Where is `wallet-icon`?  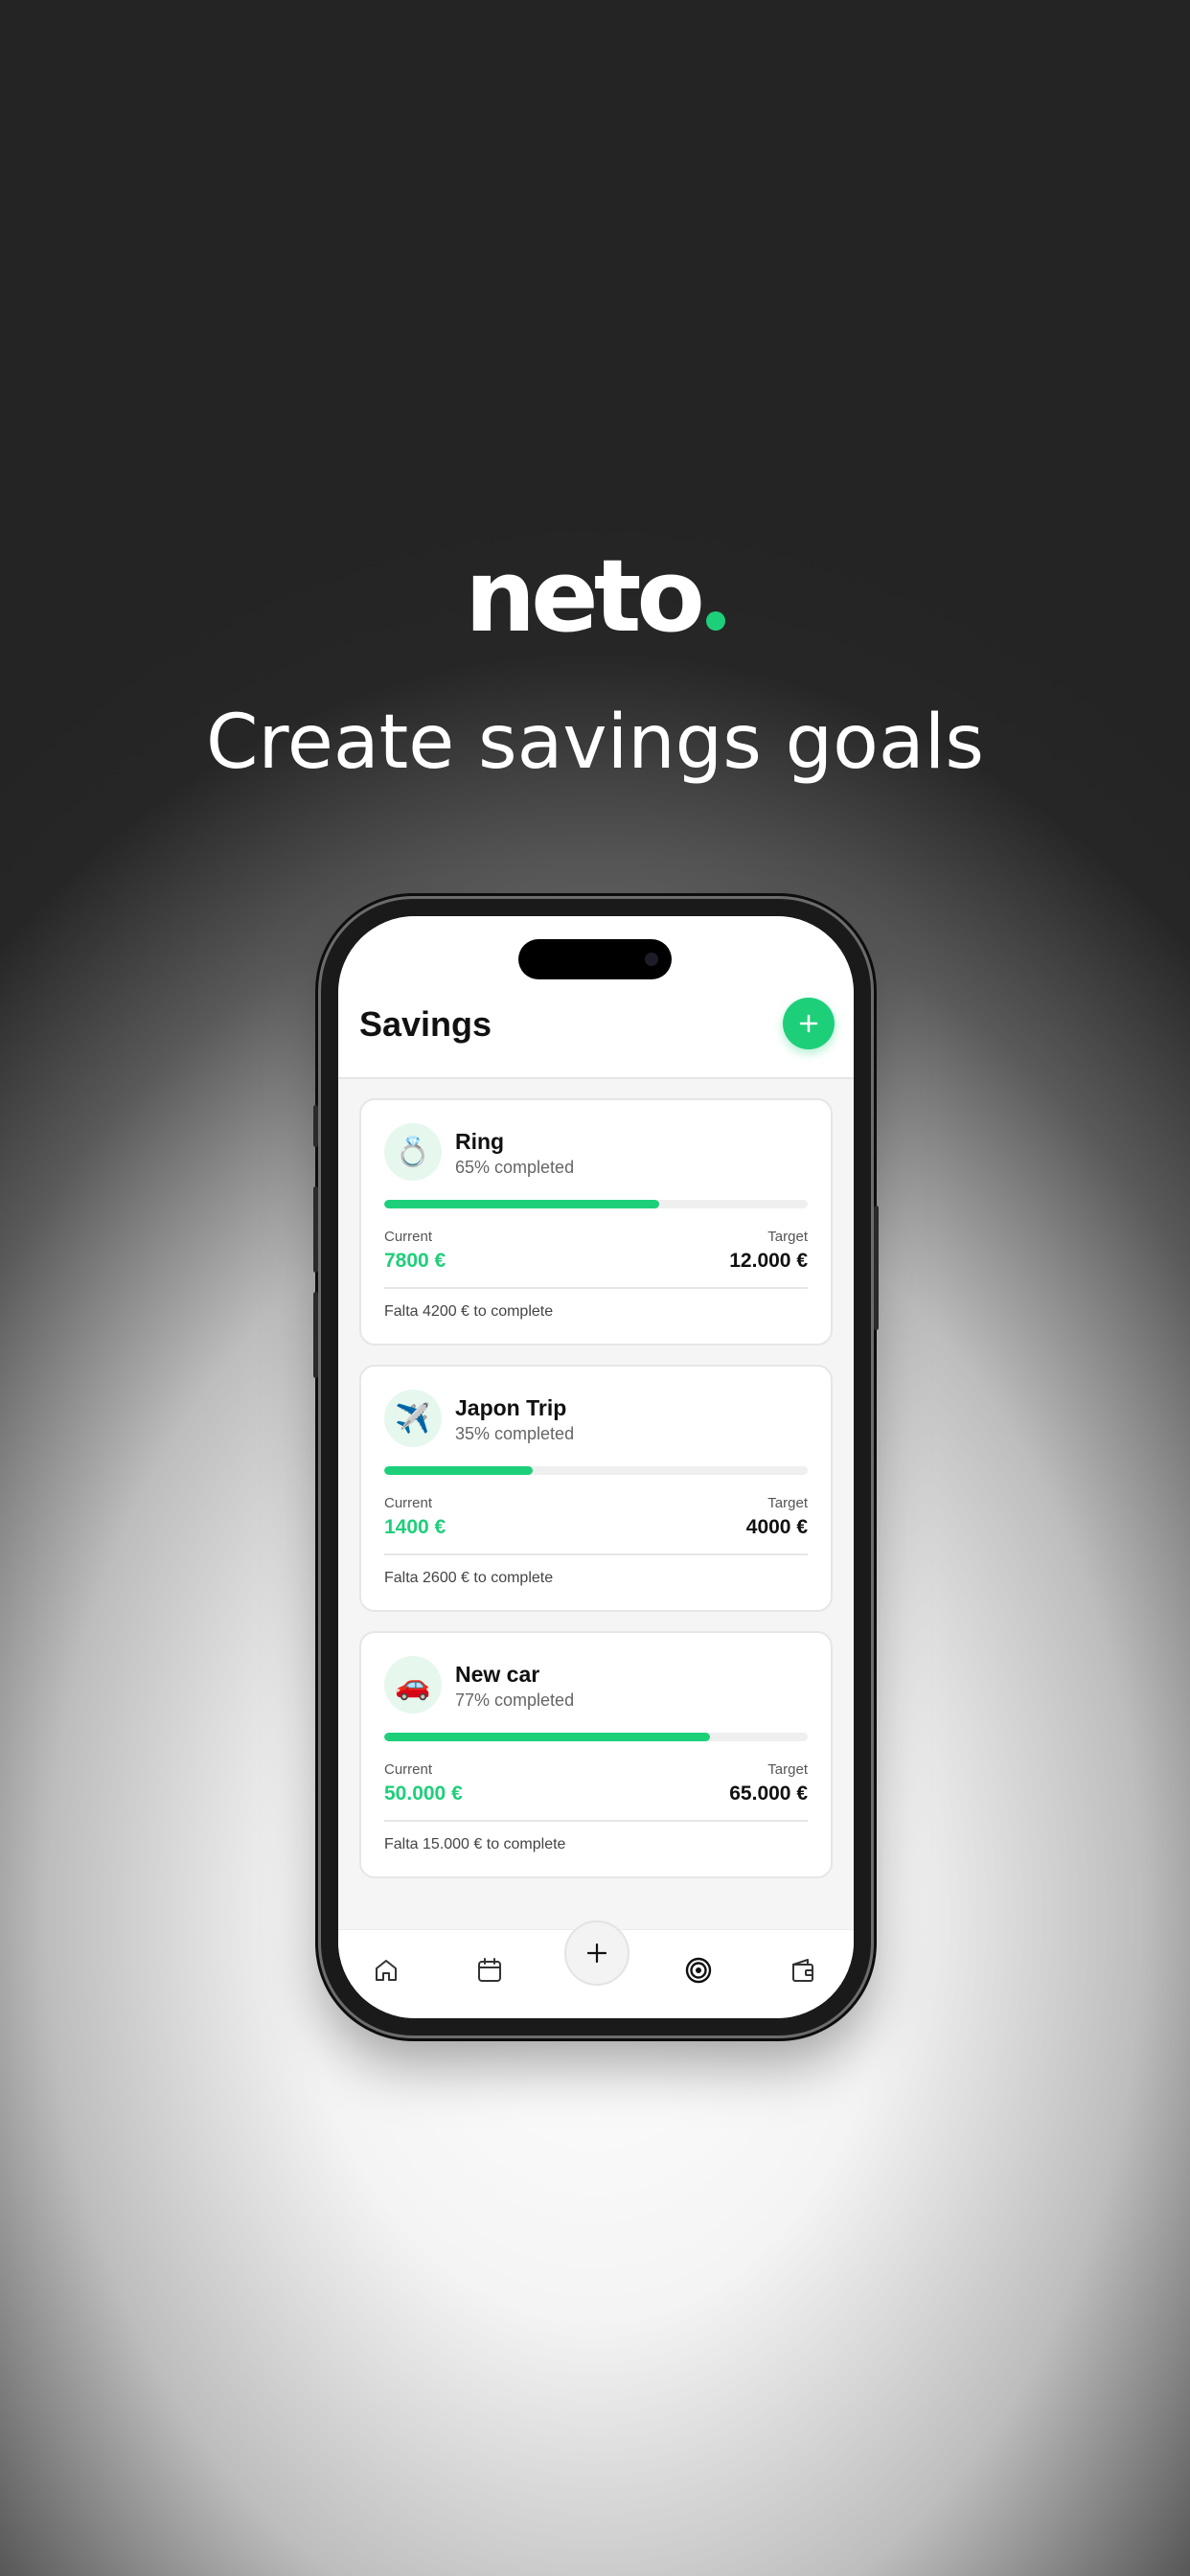
wallet-icon is located at coordinates (803, 1970).